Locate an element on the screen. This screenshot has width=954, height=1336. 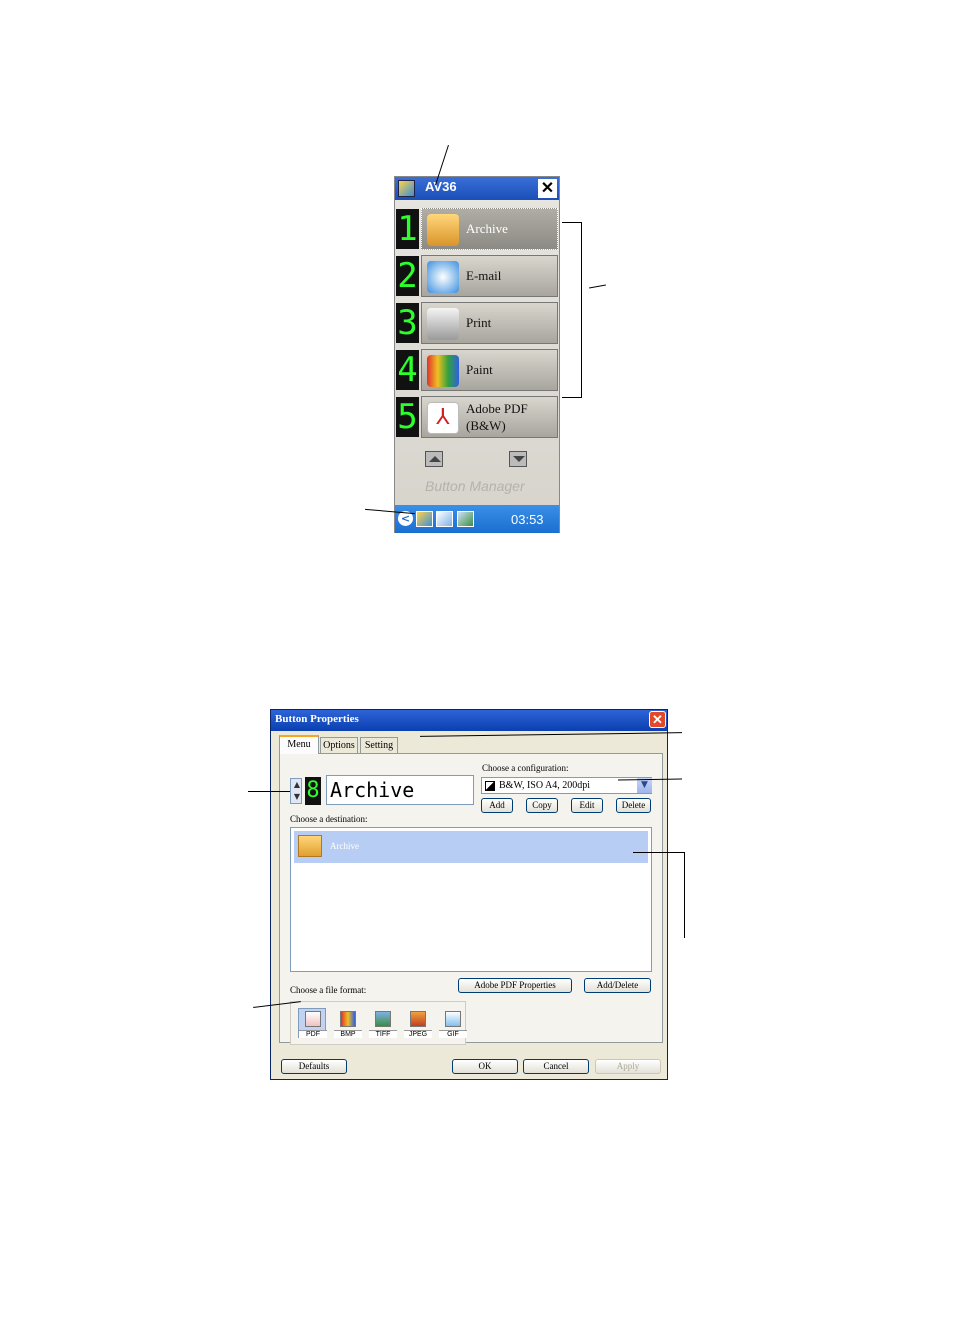
format-gif-button: GIF is located at coordinates (452, 1023).